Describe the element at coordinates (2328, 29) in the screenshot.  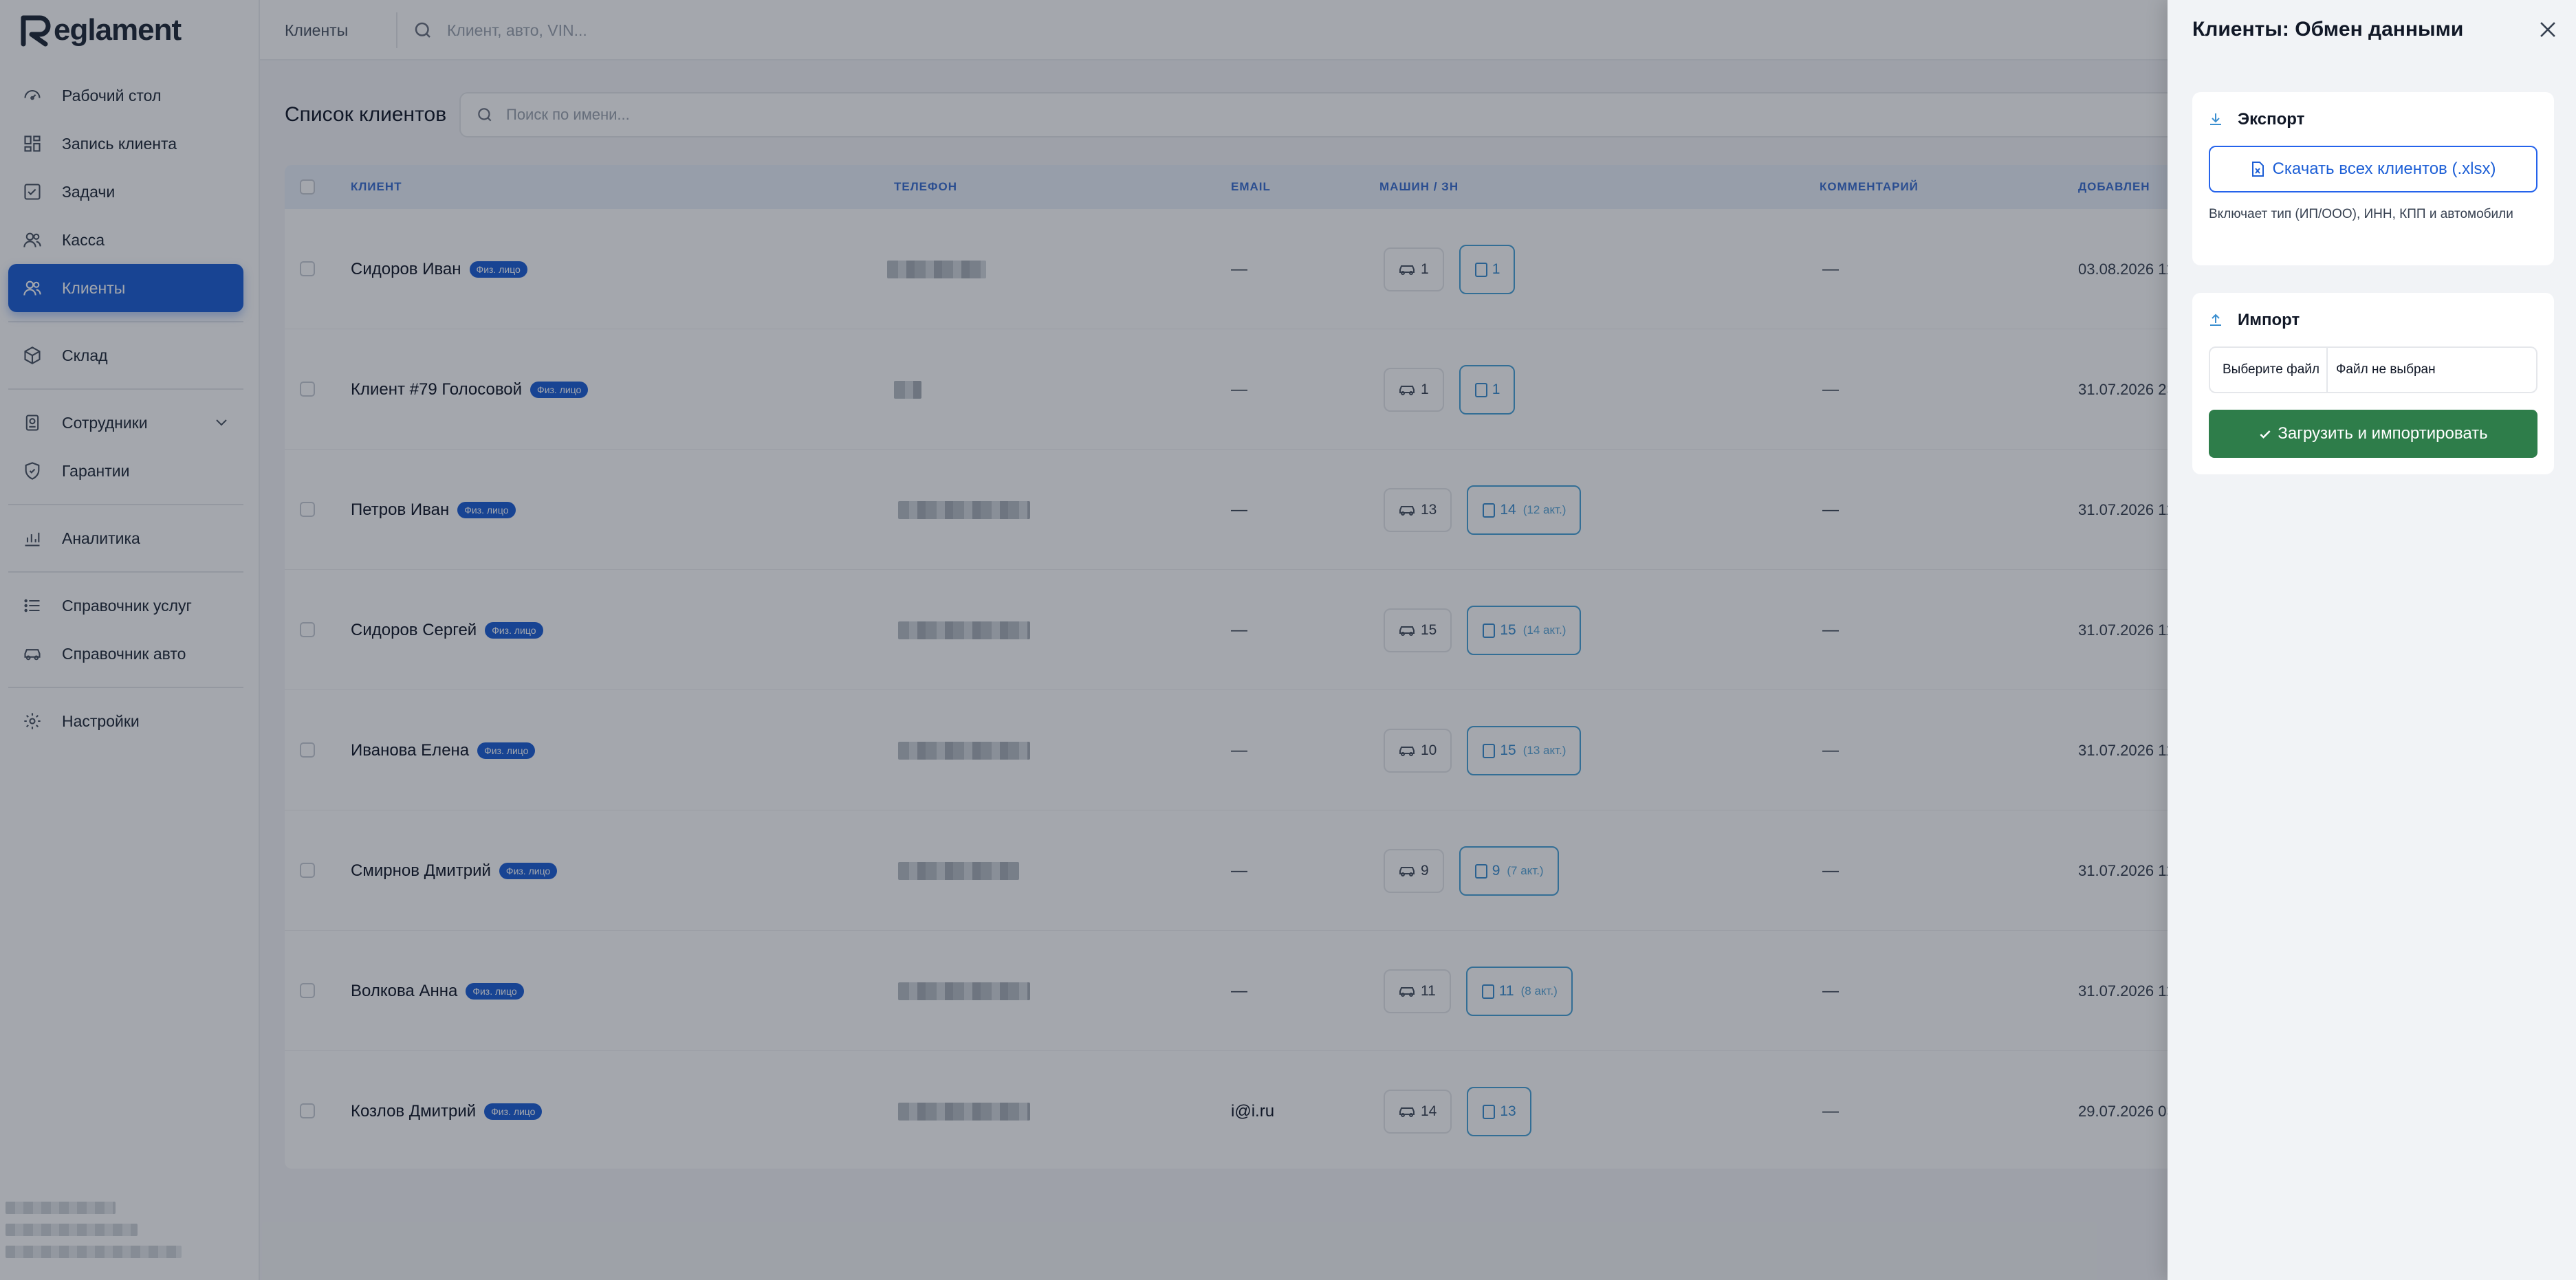
I see `drawer-title: Клиенты: Обмен данными` at that location.